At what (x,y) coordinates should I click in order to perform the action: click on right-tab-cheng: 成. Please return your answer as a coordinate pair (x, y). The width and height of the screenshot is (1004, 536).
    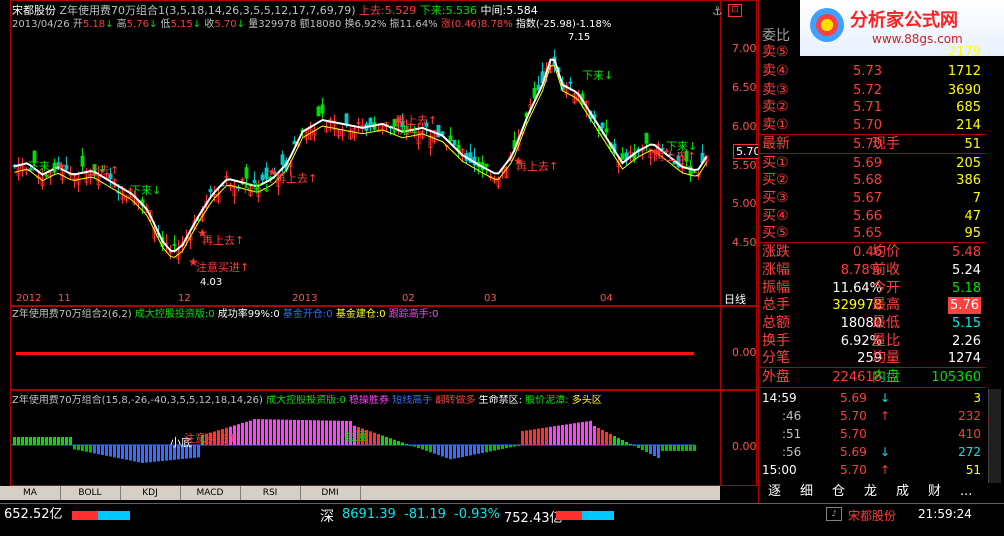
    Looking at the image, I should click on (902, 492).